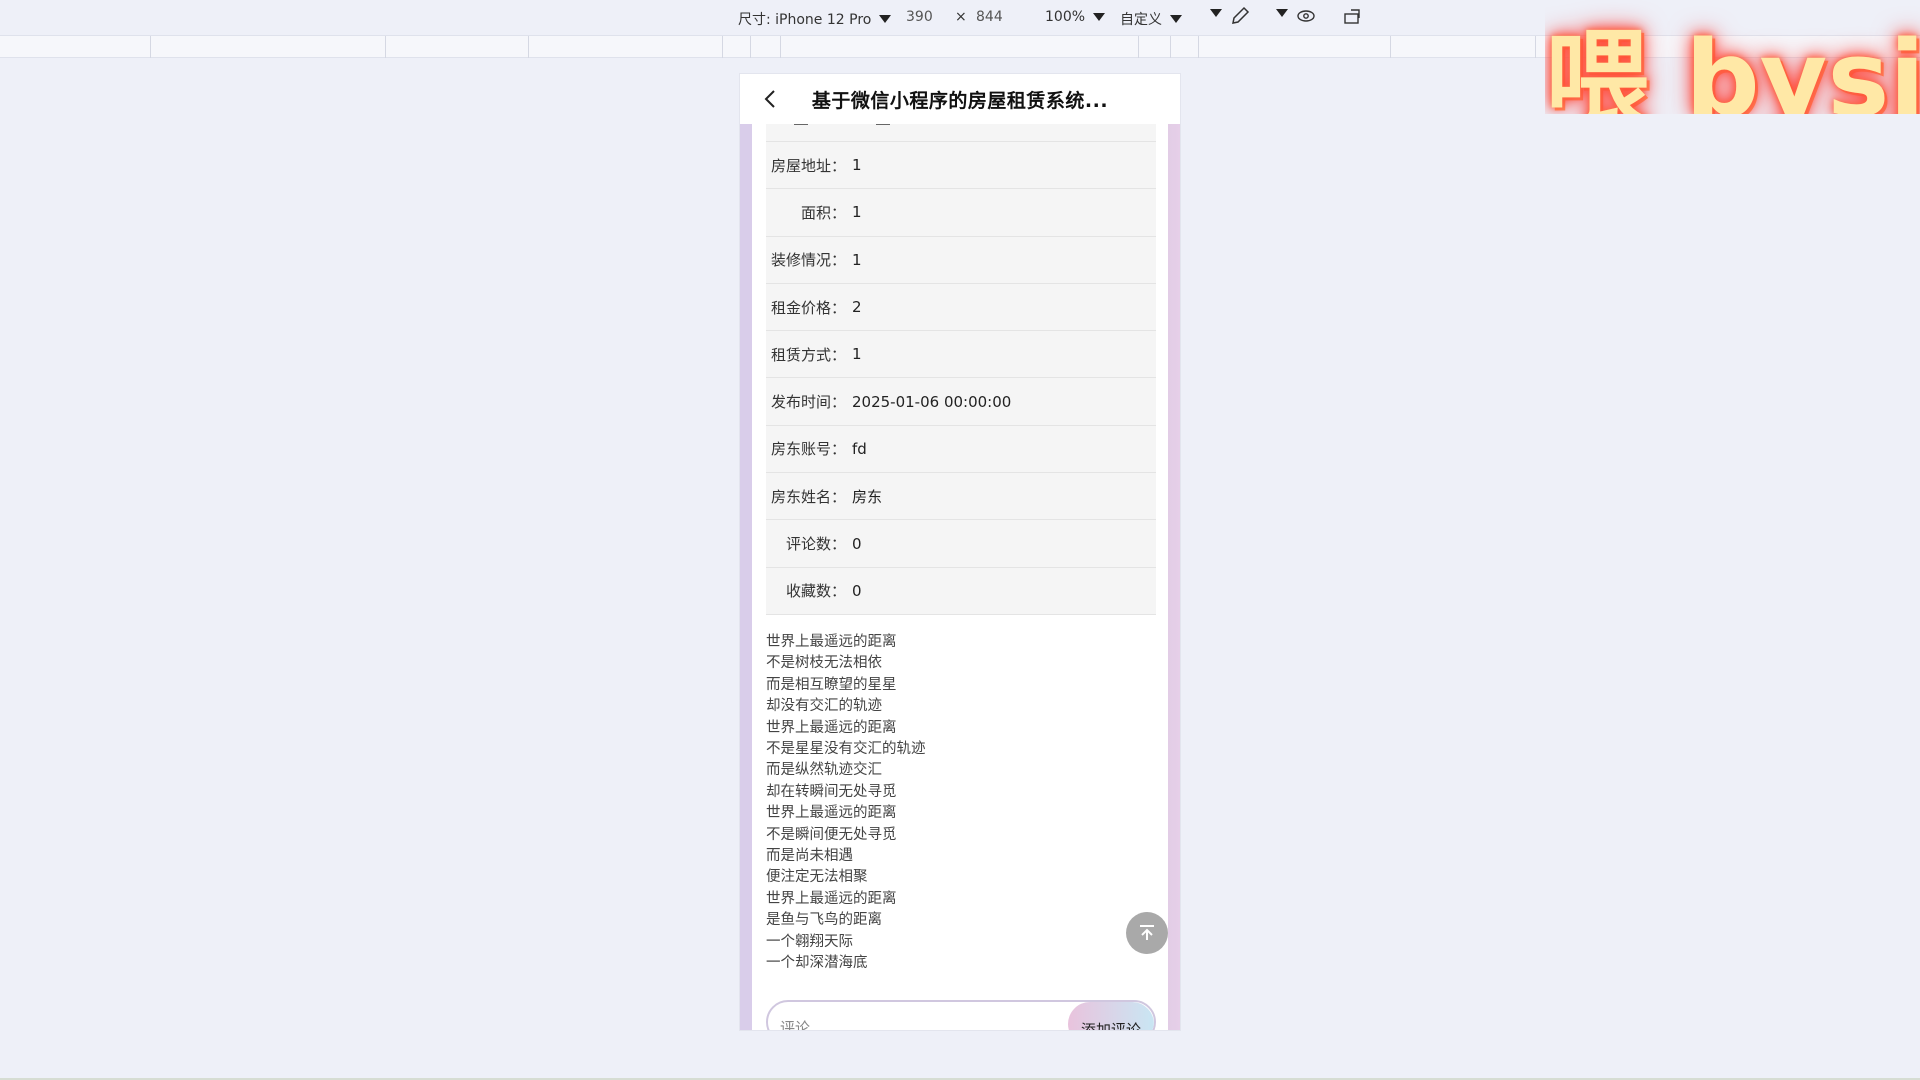 The width and height of the screenshot is (1920, 1080). What do you see at coordinates (824, 920) in the screenshot?
I see `description-line: 是鱼与飞鸟的距离` at bounding box center [824, 920].